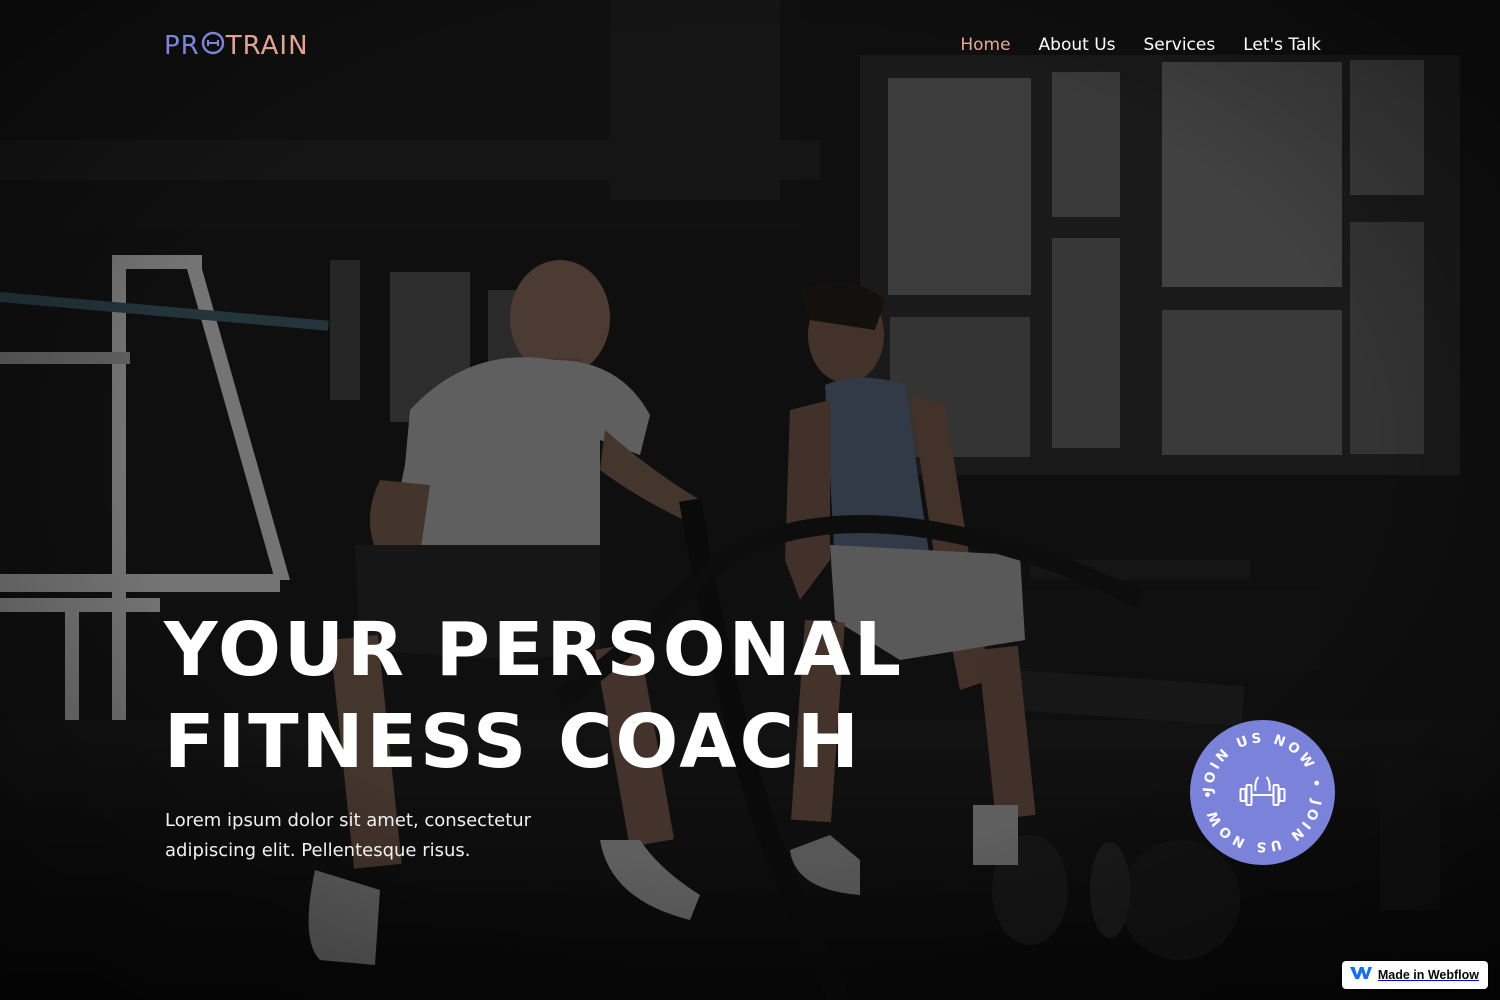 Image resolution: width=1500 pixels, height=1000 pixels. I want to click on logo-text-train: TRAIN, so click(267, 46).